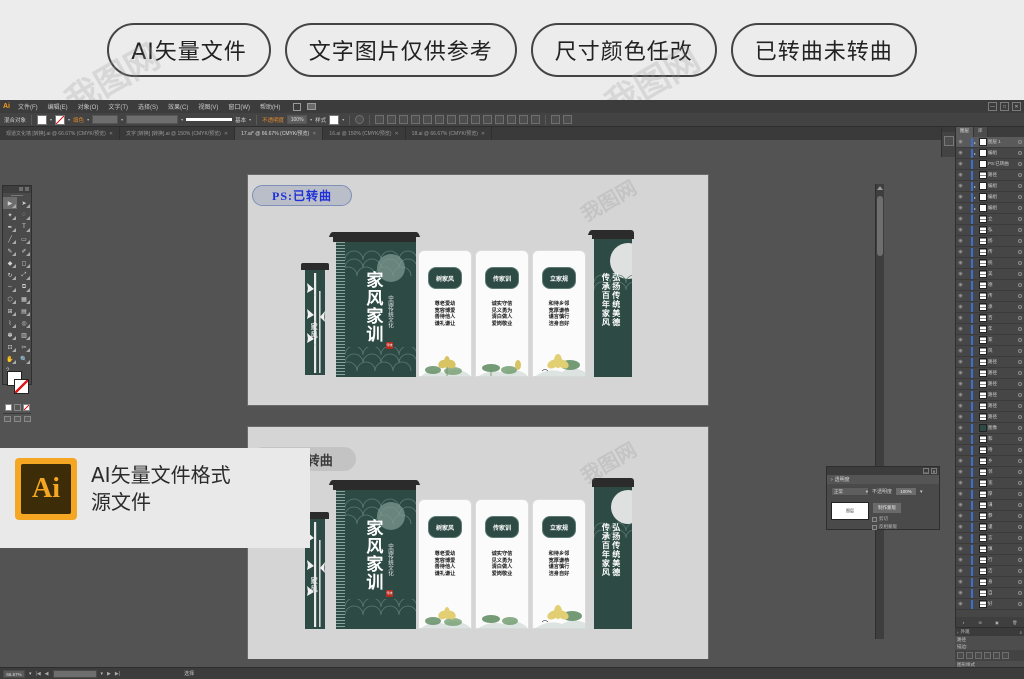 The height and width of the screenshot is (679, 1024). What do you see at coordinates (464, 119) in the screenshot?
I see `distribute-h-icon` at bounding box center [464, 119].